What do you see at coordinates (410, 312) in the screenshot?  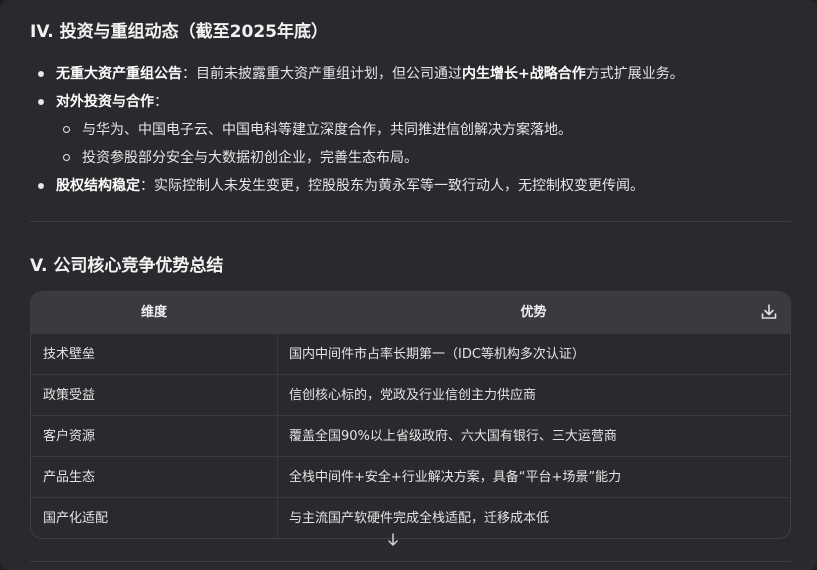 I see `table-header: 维度 优势` at bounding box center [410, 312].